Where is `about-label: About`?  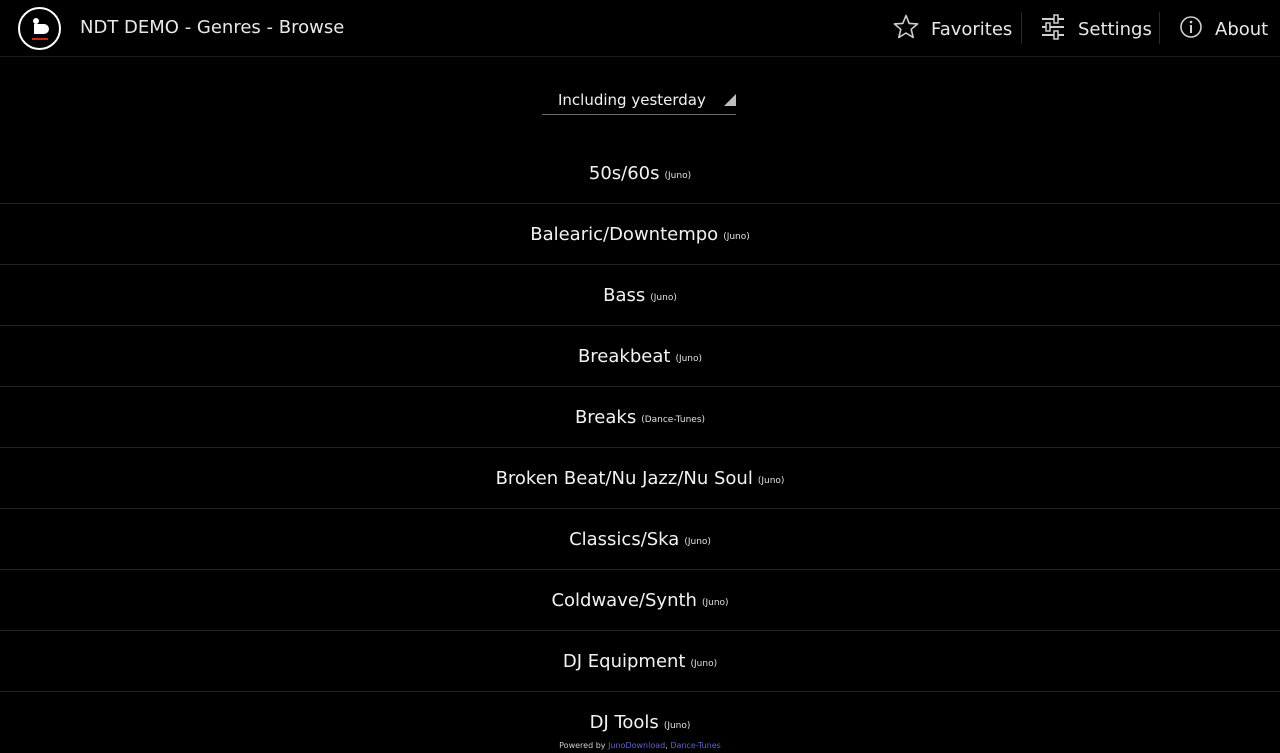
about-label: About is located at coordinates (1242, 29).